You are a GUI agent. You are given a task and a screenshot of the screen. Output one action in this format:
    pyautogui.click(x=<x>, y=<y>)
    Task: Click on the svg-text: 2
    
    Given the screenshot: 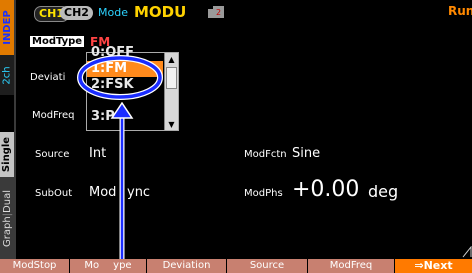 What is the action you would take?
    pyautogui.click(x=218, y=12)
    